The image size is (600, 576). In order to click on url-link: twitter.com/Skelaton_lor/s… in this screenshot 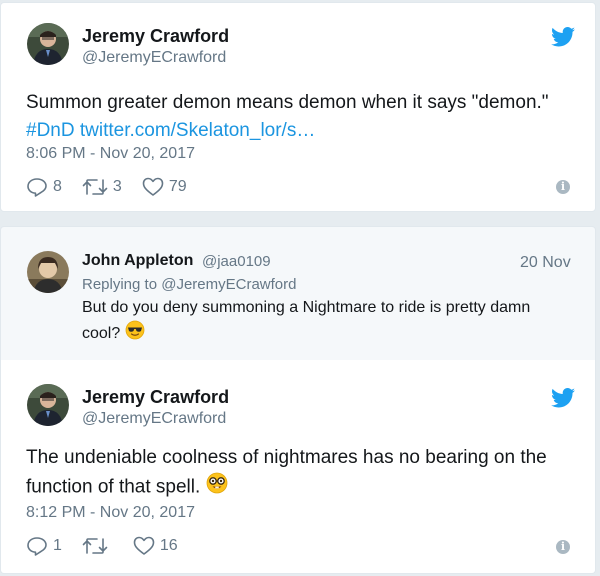, I will do `click(197, 130)`.